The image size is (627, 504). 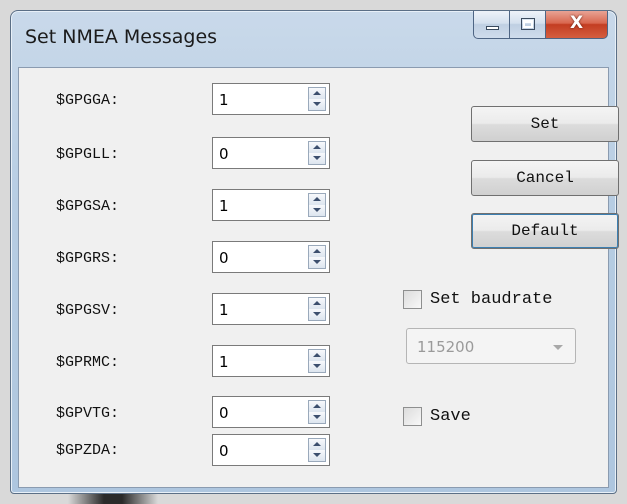 I want to click on set-baudrate-option: Set baudrate, so click(x=477, y=299).